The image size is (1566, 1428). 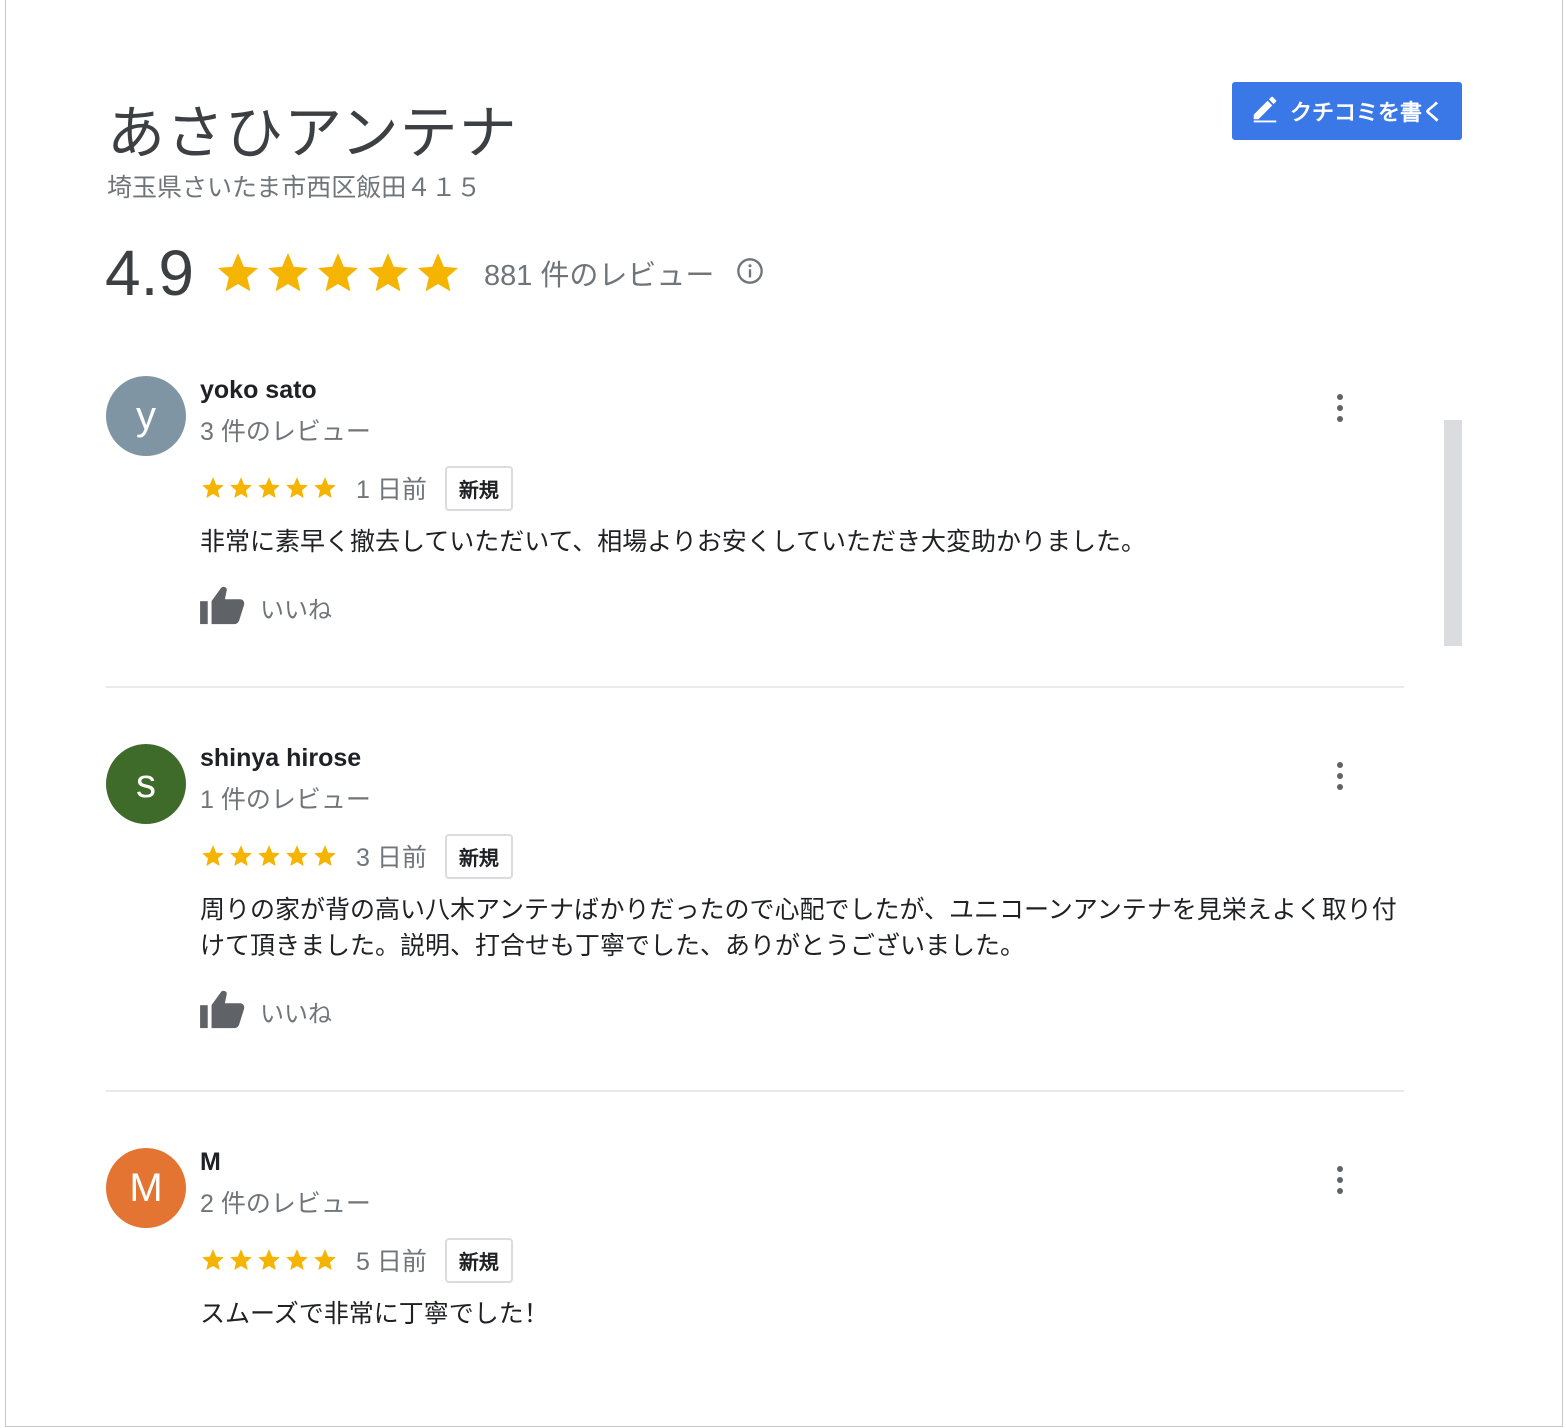 I want to click on review-meta: 3 日前 新規, so click(x=356, y=856).